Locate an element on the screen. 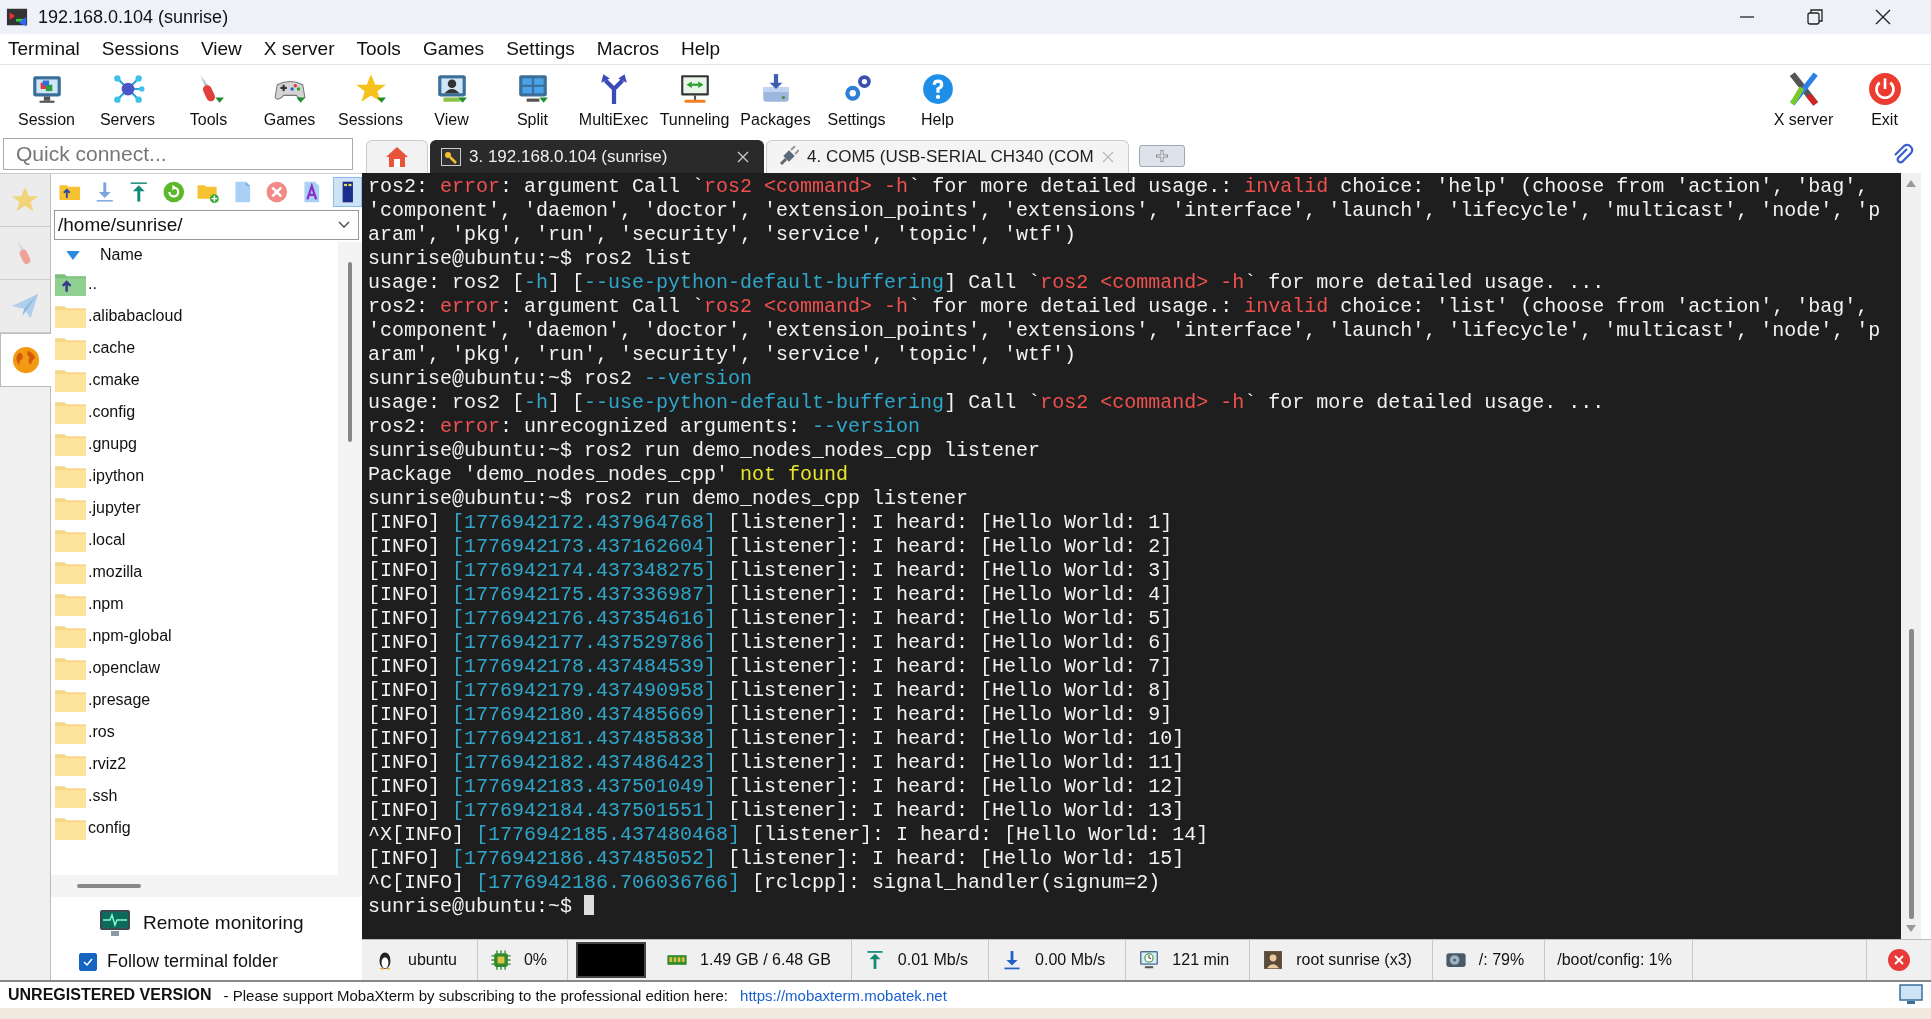 The width and height of the screenshot is (1931, 1019). toolbar-button: Packages is located at coordinates (775, 100).